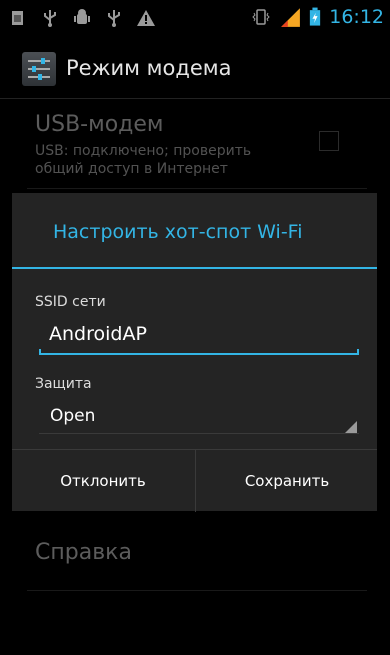  I want to click on settings-app-icon, so click(39, 69).